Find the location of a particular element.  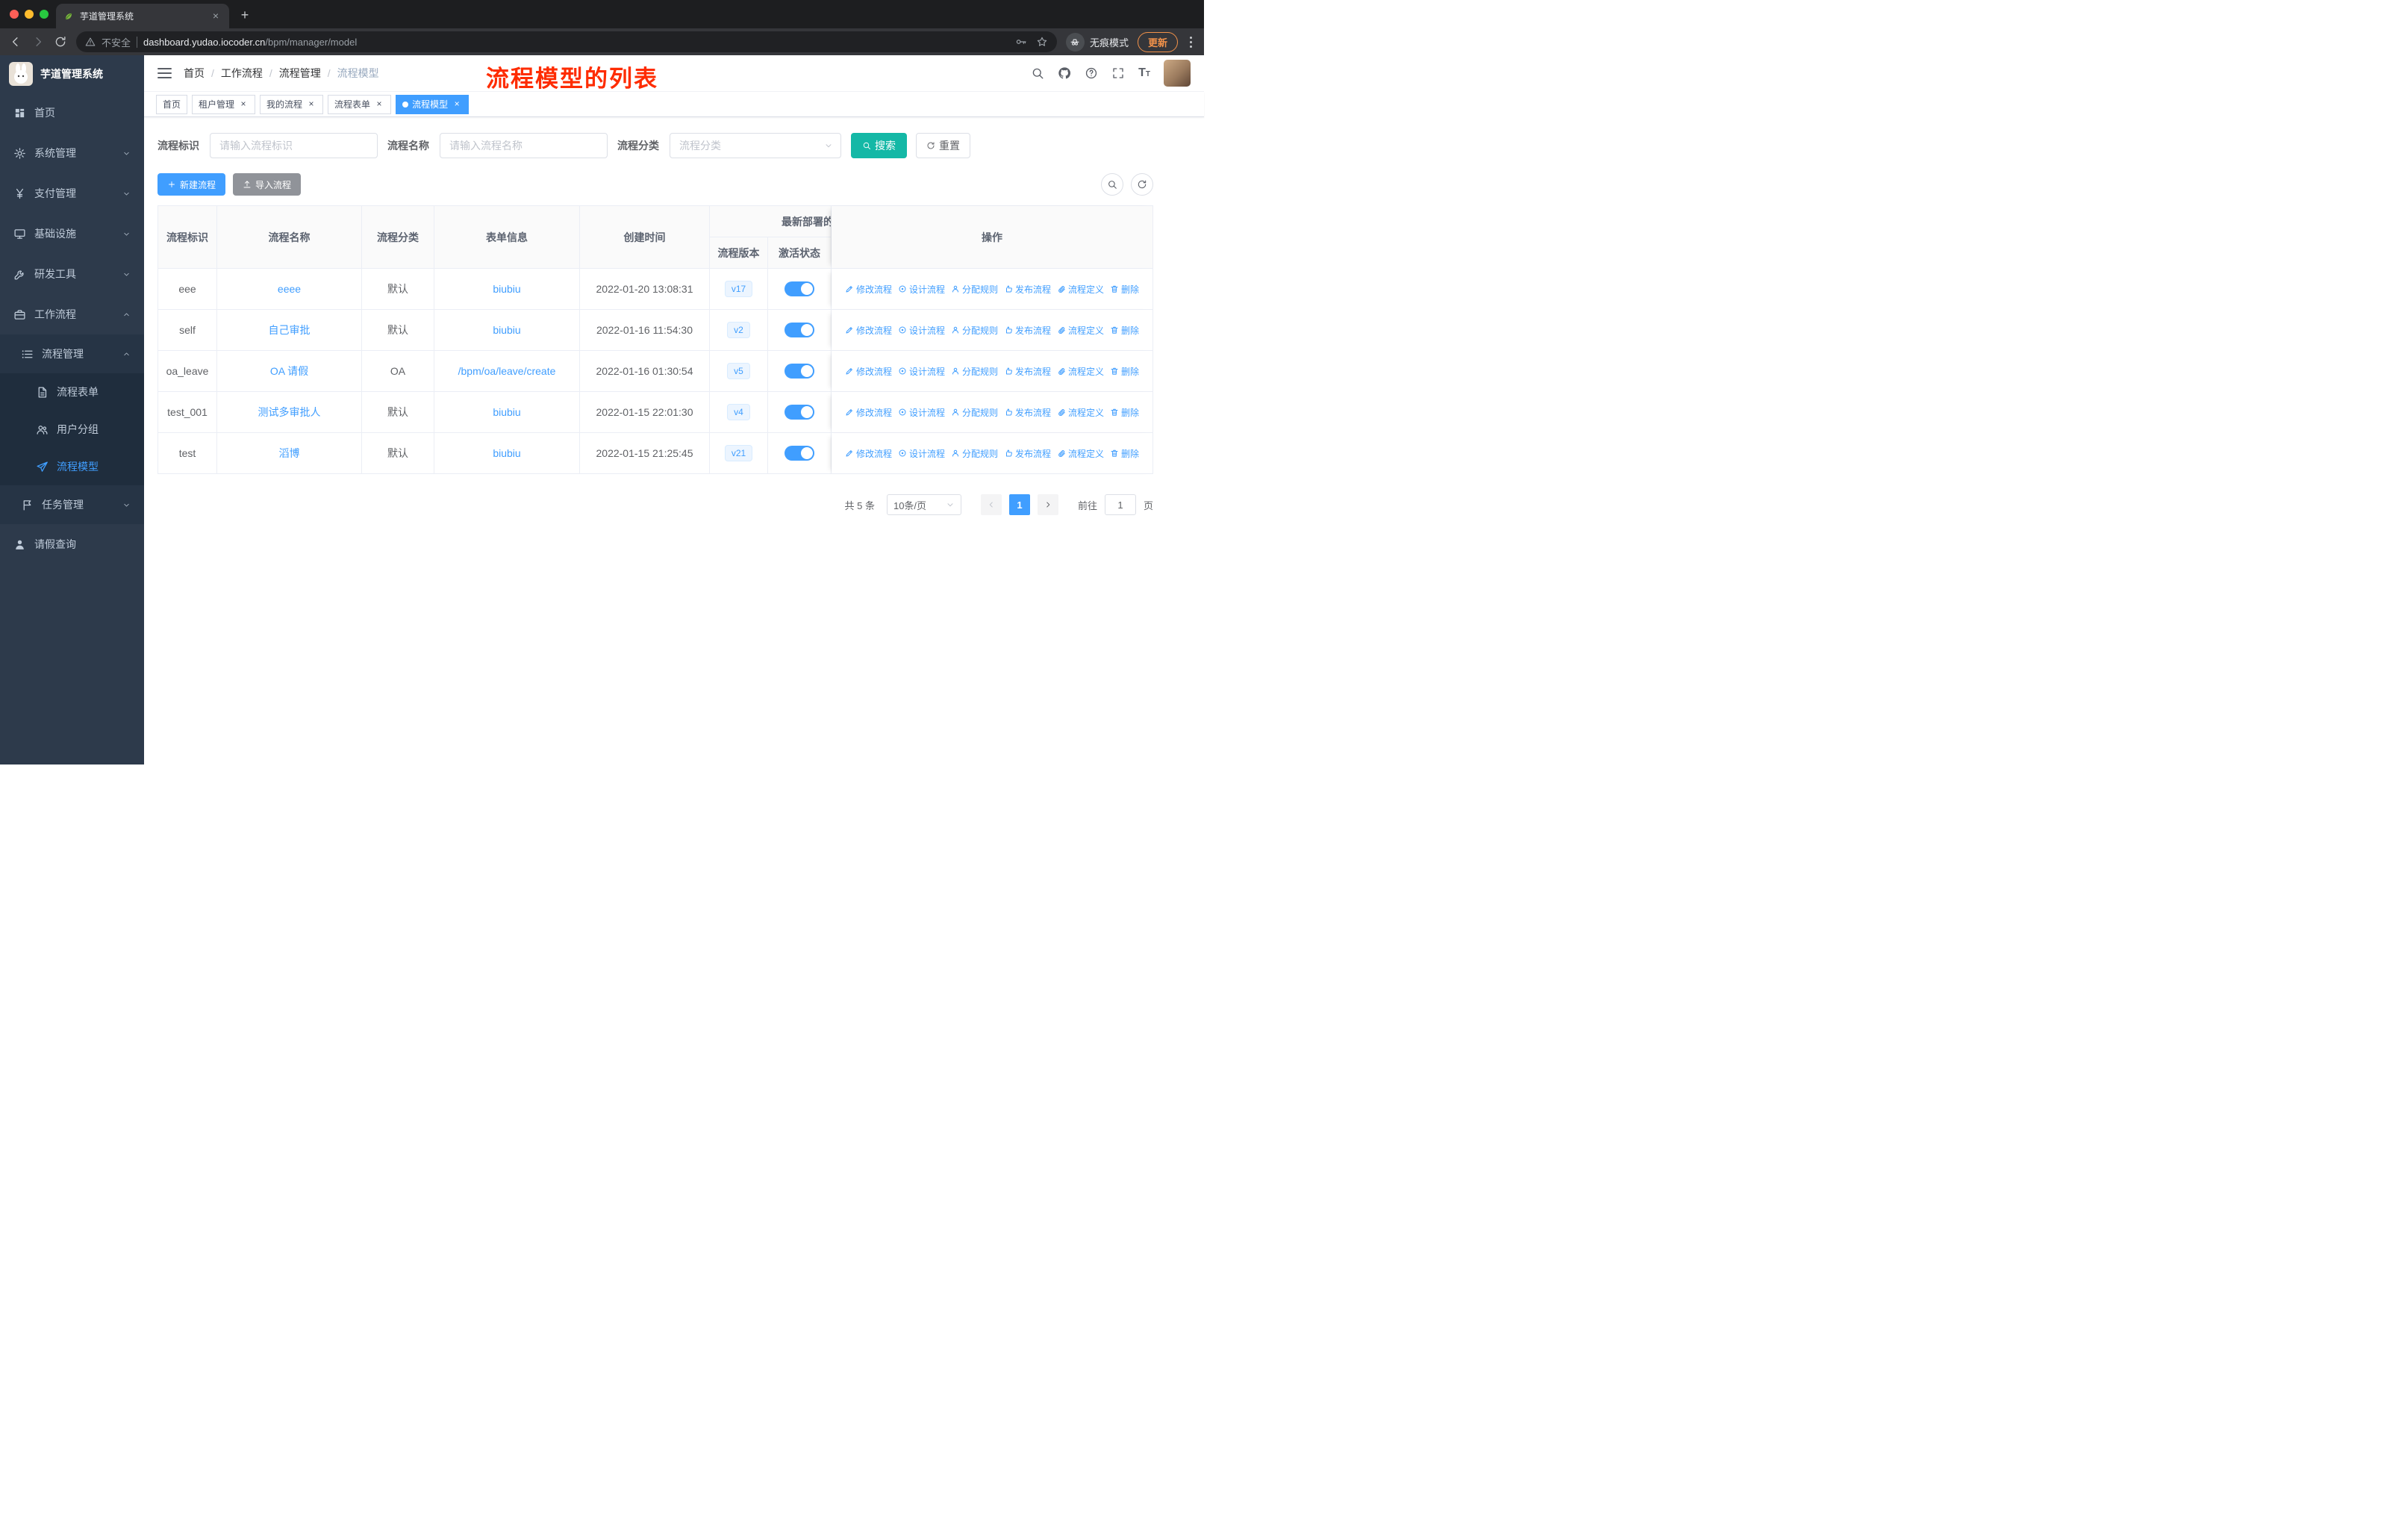

prev-page-button is located at coordinates (991, 504).